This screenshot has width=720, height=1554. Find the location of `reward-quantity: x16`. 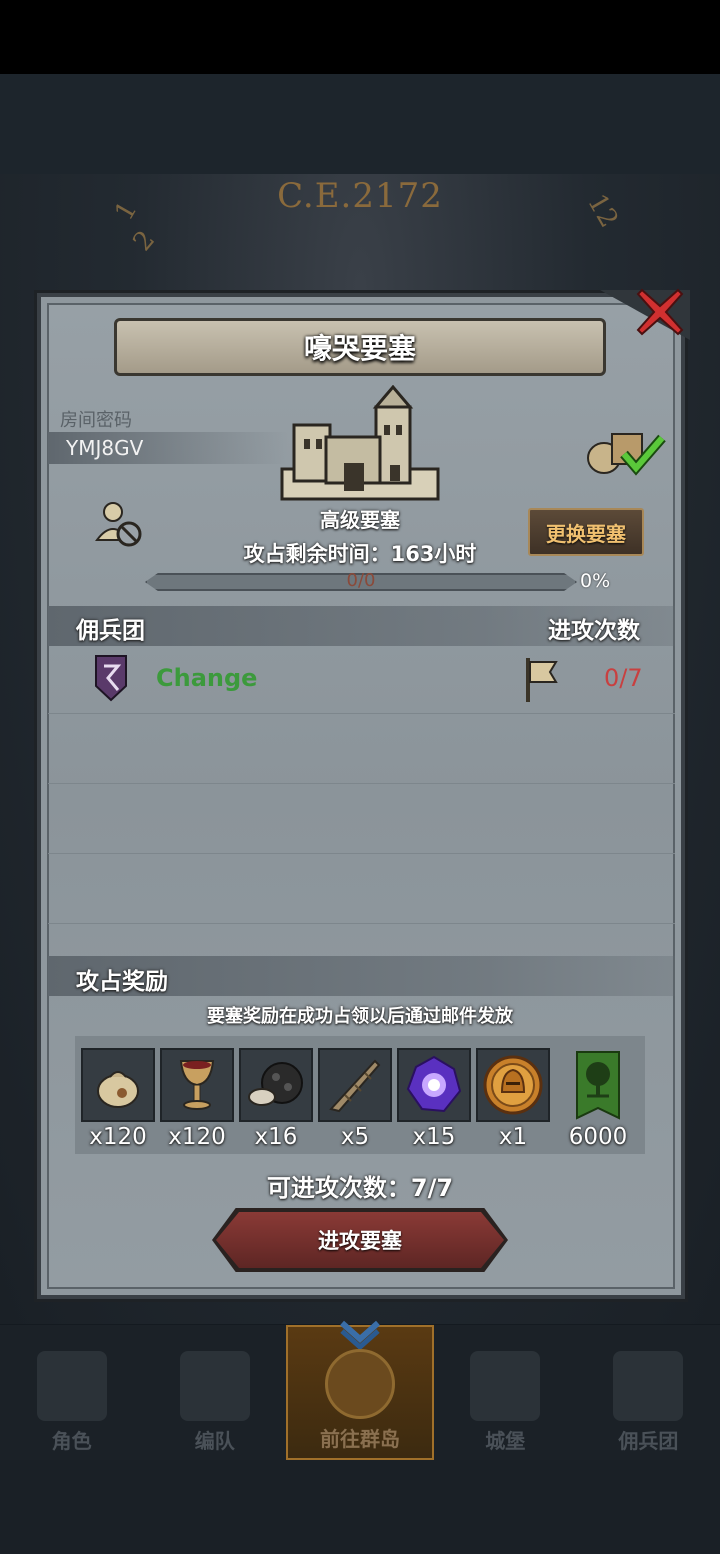

reward-quantity: x16 is located at coordinates (276, 1137).